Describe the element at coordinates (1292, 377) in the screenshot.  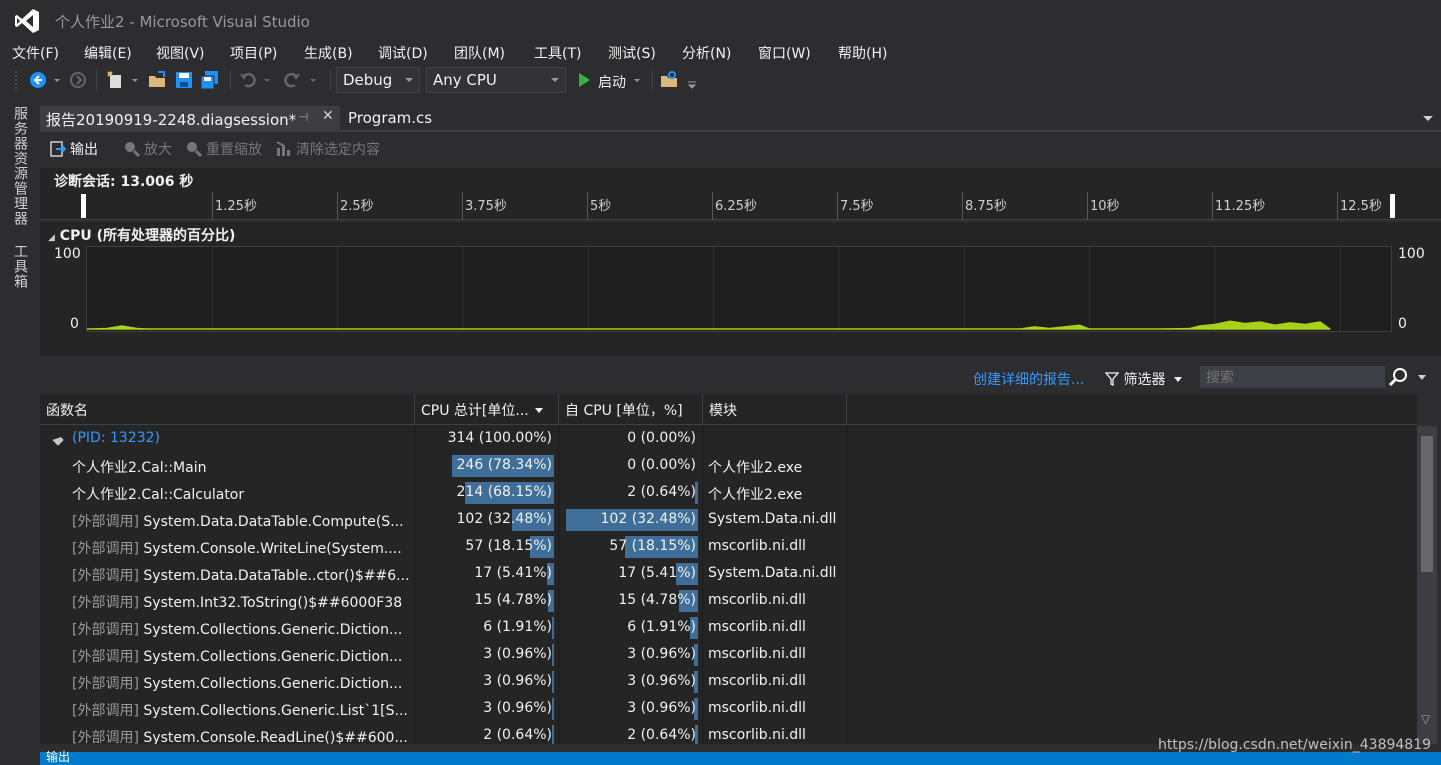
I see `search-input` at that location.